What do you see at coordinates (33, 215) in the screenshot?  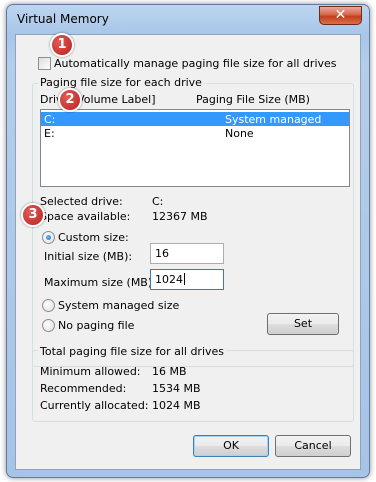 I see `callout-badge-3: 3` at bounding box center [33, 215].